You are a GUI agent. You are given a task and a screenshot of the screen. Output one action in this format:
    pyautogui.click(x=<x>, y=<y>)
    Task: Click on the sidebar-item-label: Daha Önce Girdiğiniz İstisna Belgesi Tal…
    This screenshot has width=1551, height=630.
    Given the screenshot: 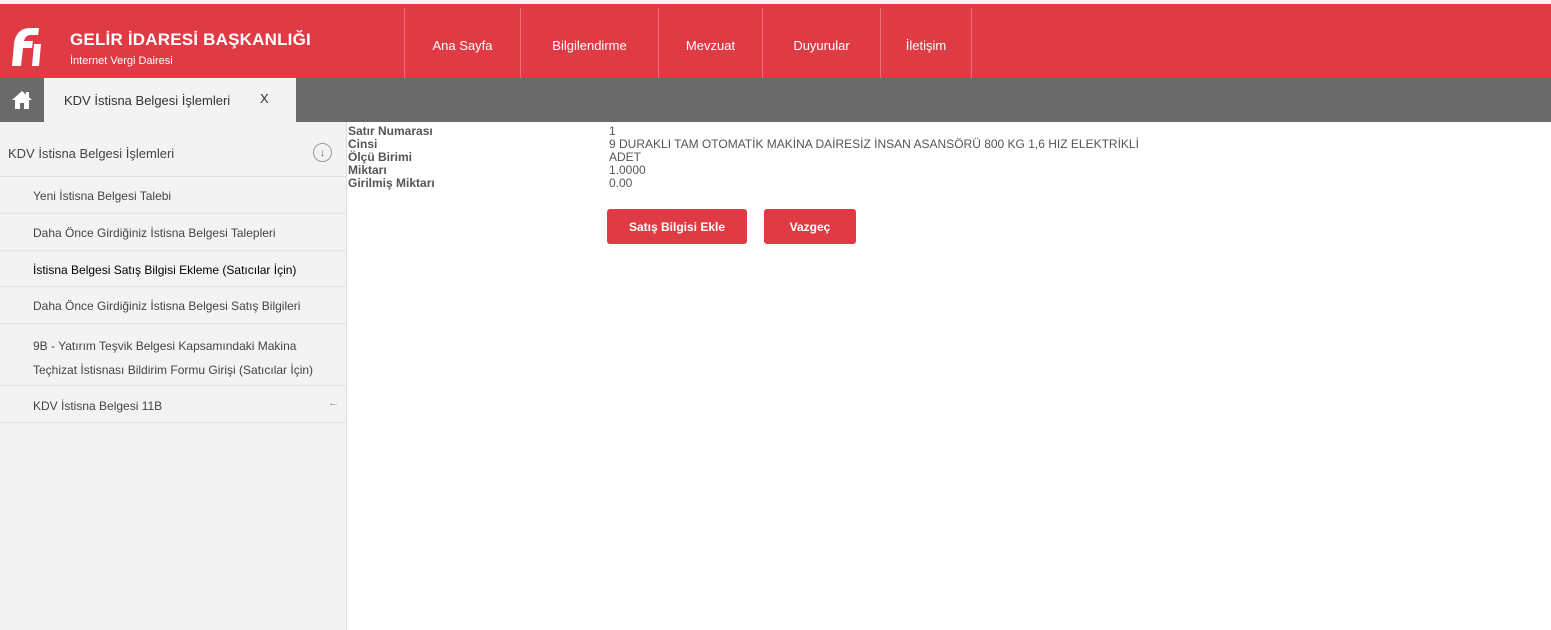 What is the action you would take?
    pyautogui.click(x=154, y=233)
    